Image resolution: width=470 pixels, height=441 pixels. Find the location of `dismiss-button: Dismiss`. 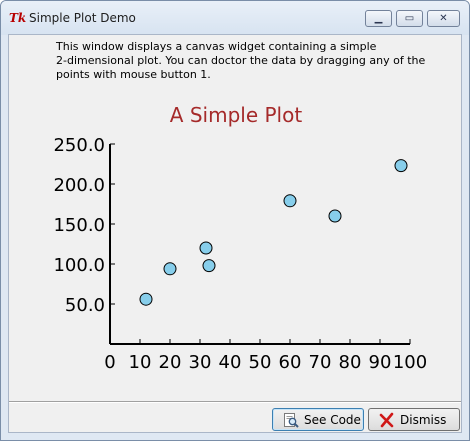

dismiss-button: Dismiss is located at coordinates (414, 419).